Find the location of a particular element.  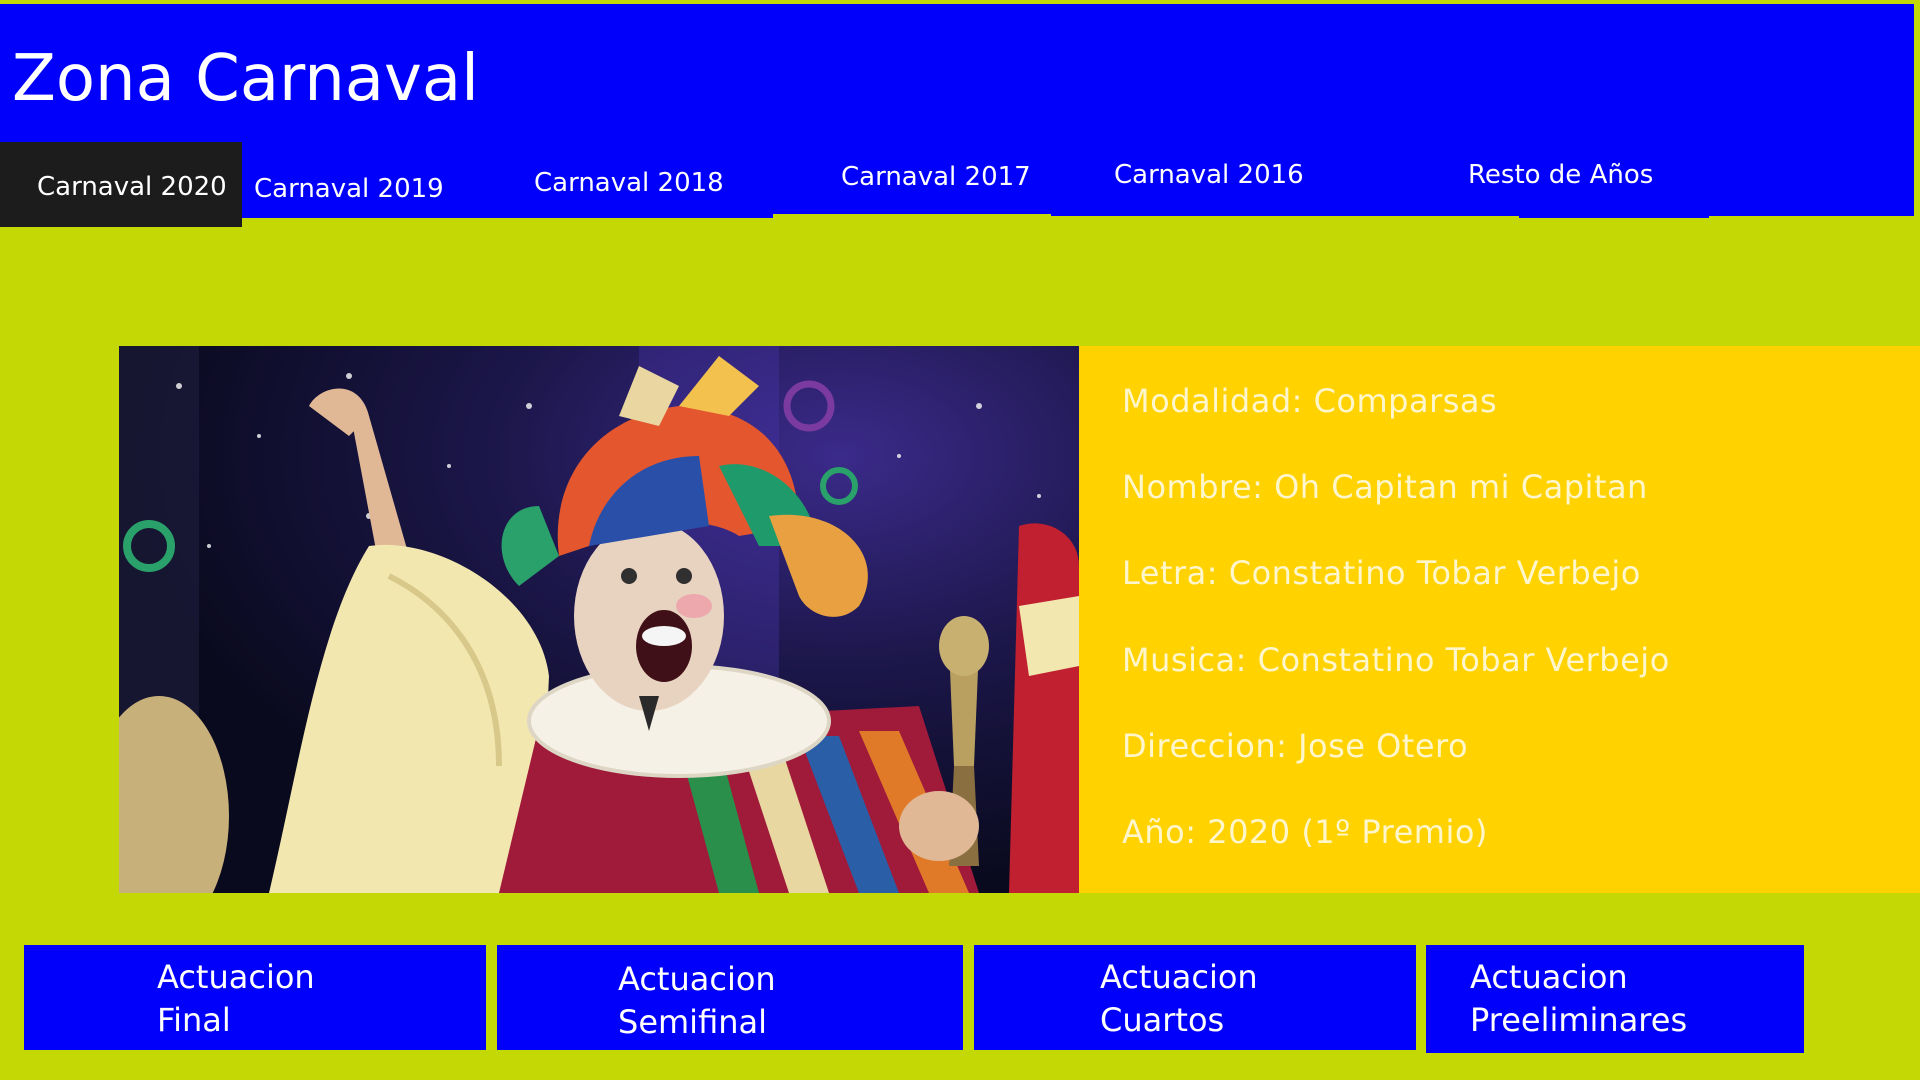

tab-carnaval-2019: Carnaval 2019 is located at coordinates (349, 189).